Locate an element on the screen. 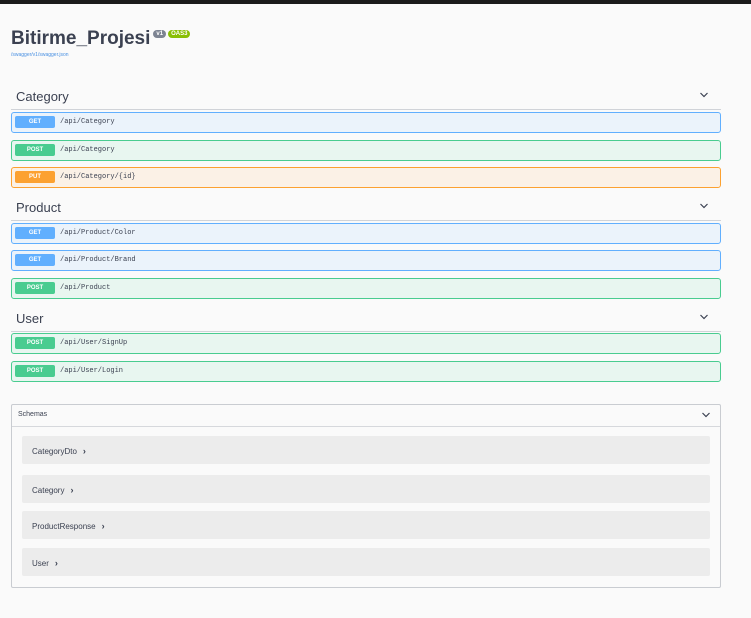 This screenshot has height=618, width=751. version-badge: v1 is located at coordinates (160, 34).